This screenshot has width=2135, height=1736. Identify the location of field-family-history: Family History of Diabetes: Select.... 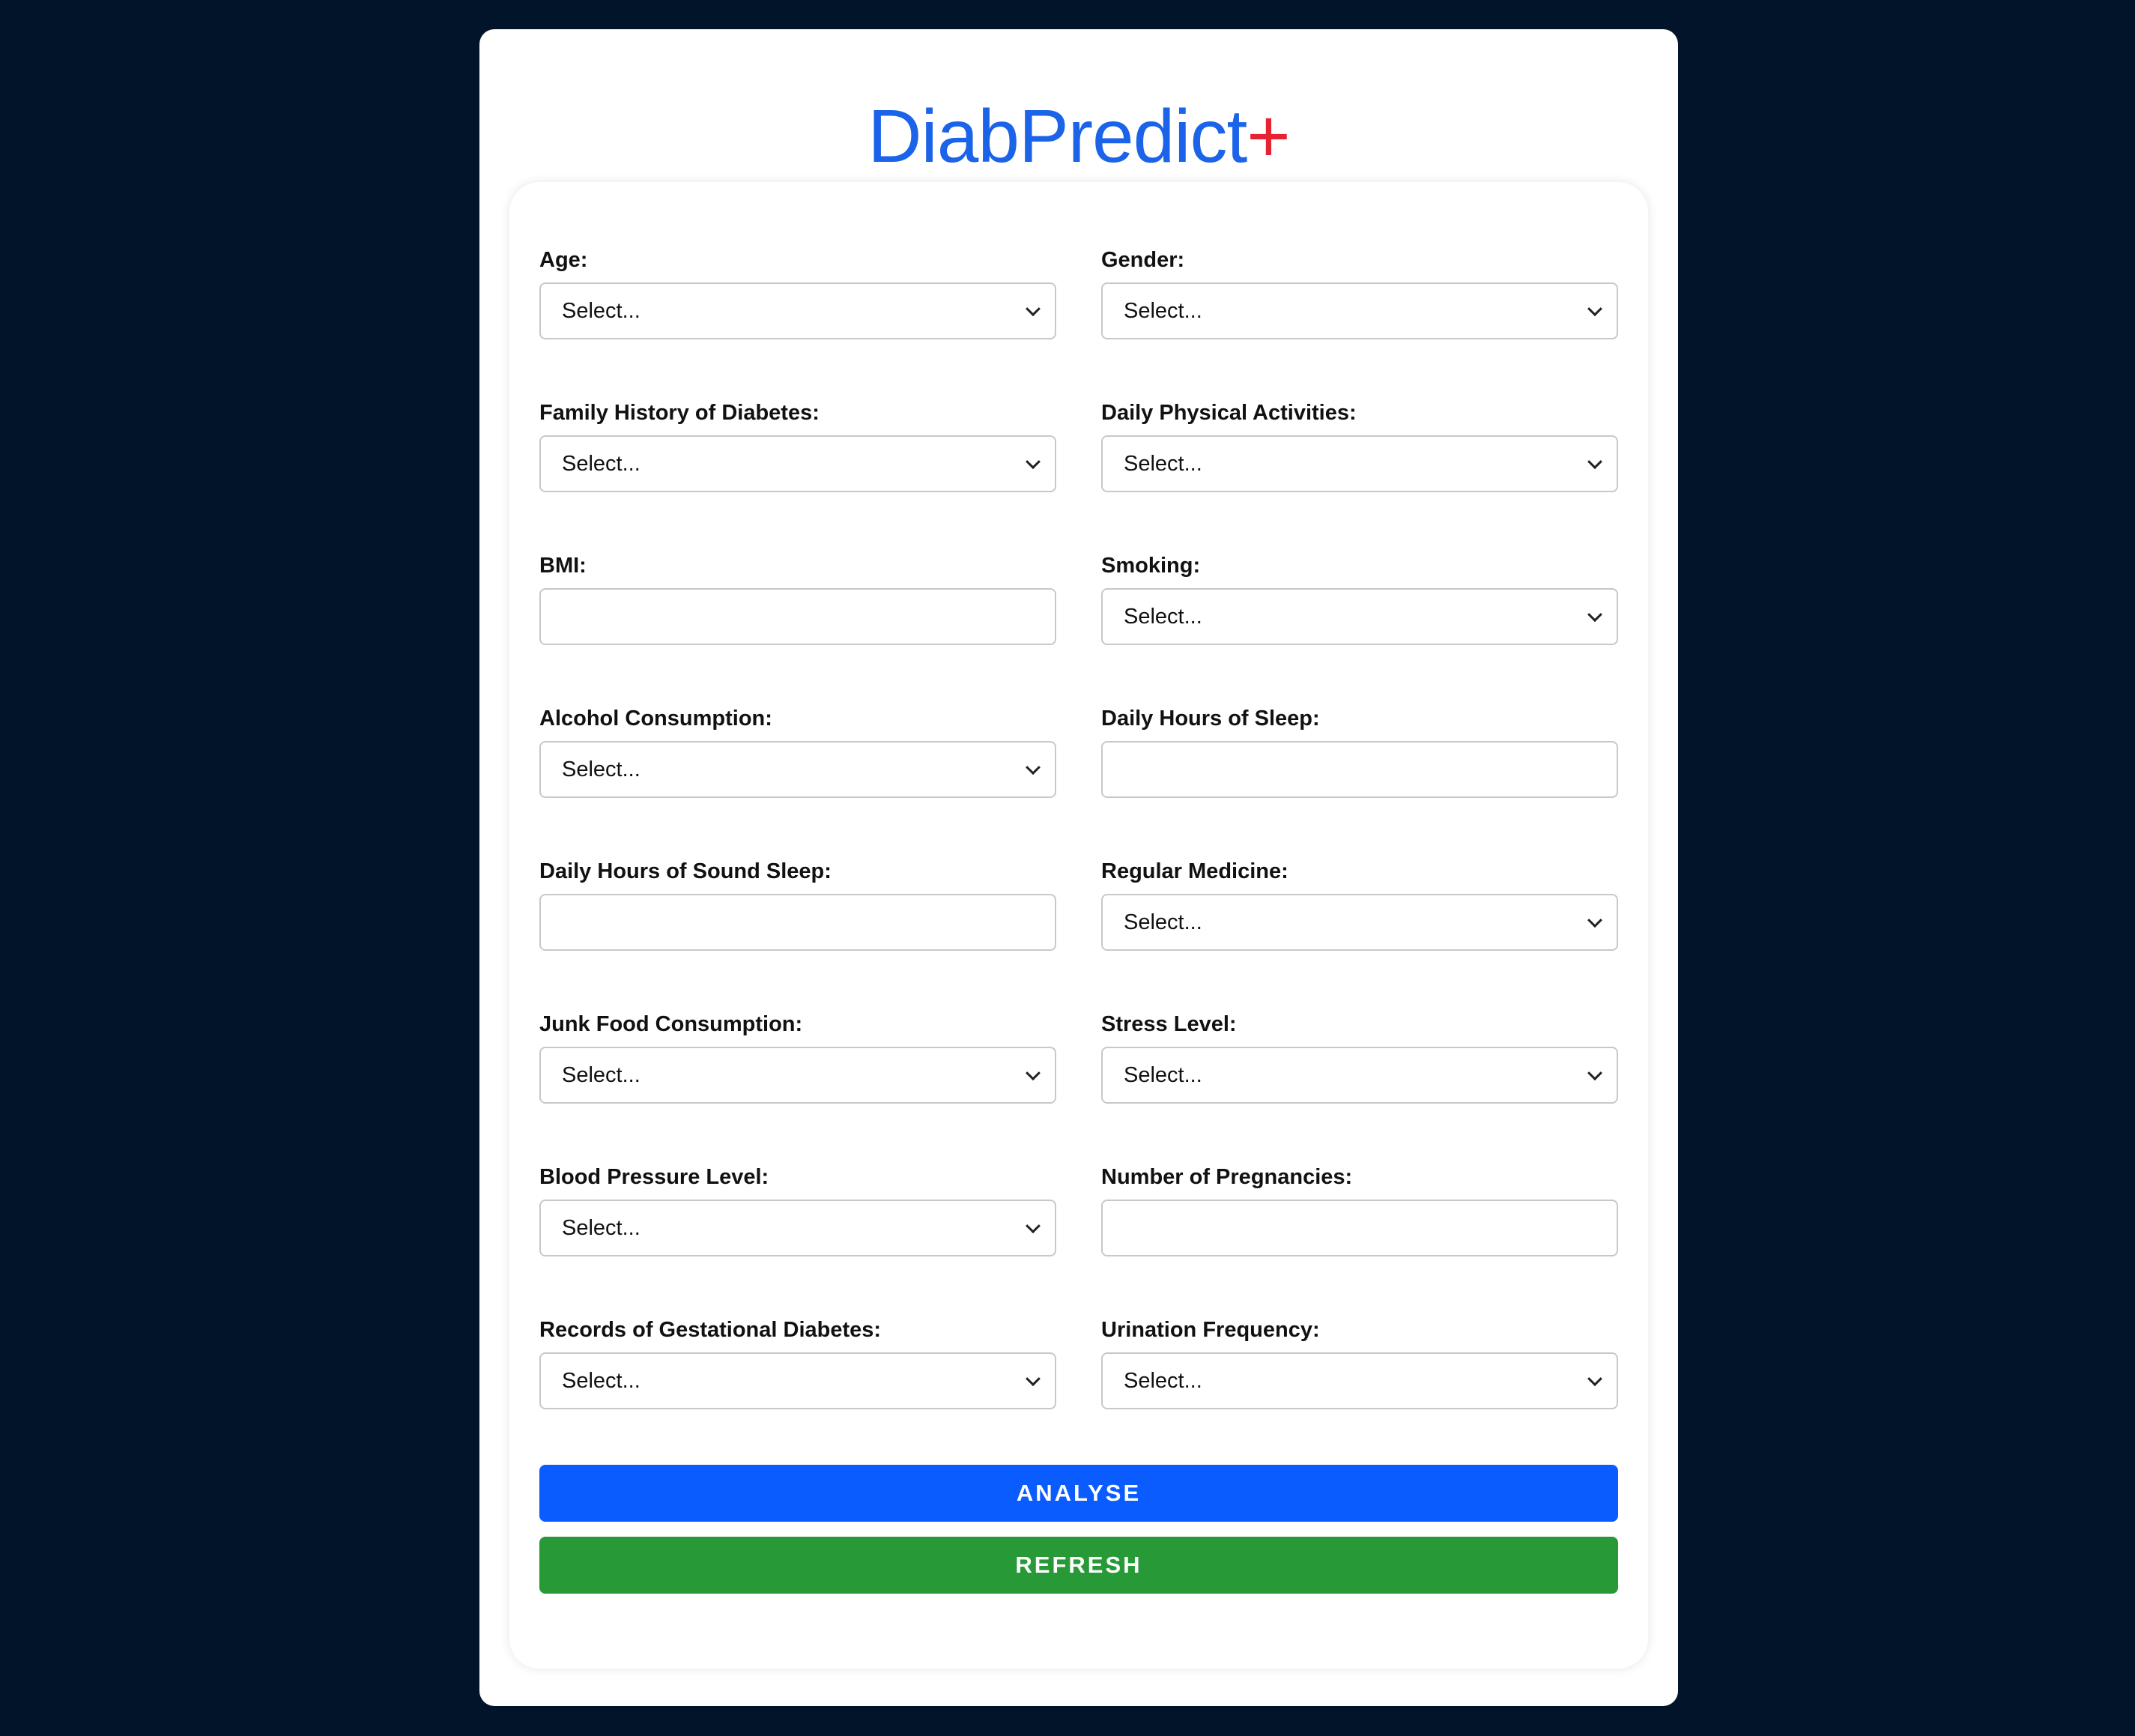
(797, 474).